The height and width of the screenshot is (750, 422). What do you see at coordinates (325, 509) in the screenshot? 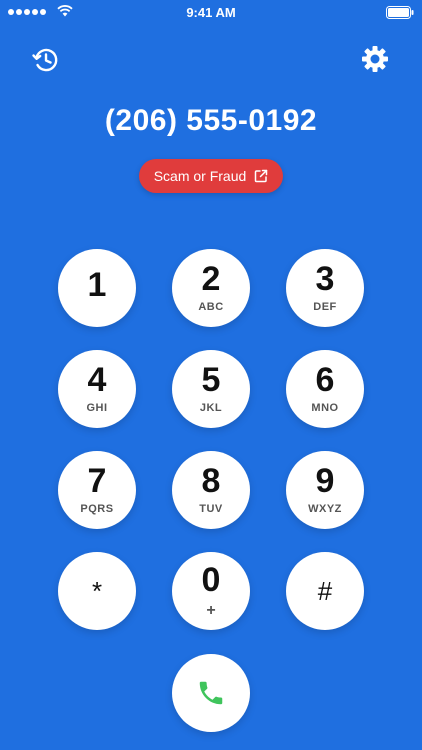
I see `key-letters: WXYZ` at bounding box center [325, 509].